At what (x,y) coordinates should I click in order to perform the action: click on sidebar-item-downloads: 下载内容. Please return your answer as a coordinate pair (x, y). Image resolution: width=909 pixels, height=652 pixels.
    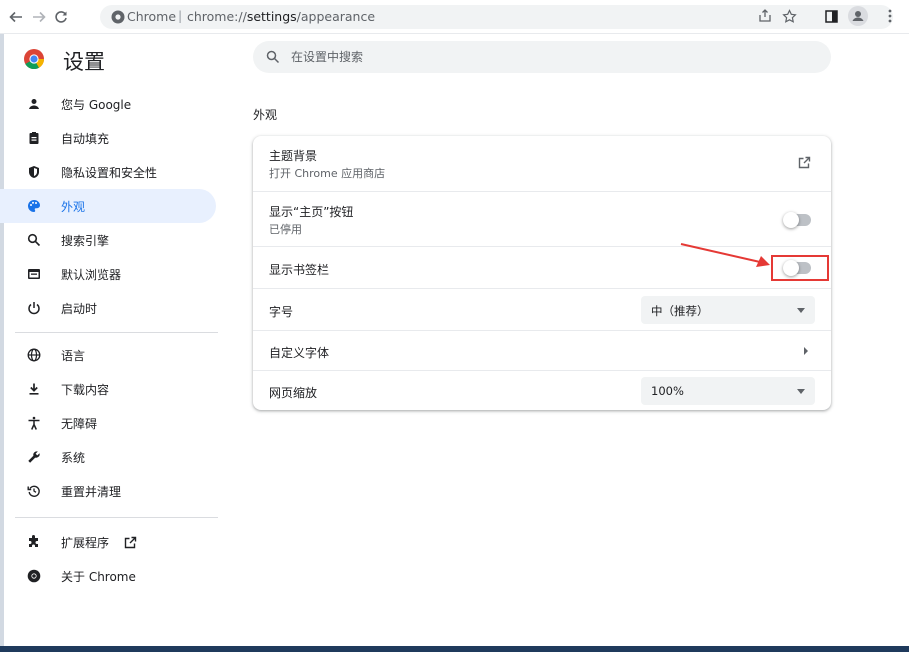
    Looking at the image, I should click on (108, 389).